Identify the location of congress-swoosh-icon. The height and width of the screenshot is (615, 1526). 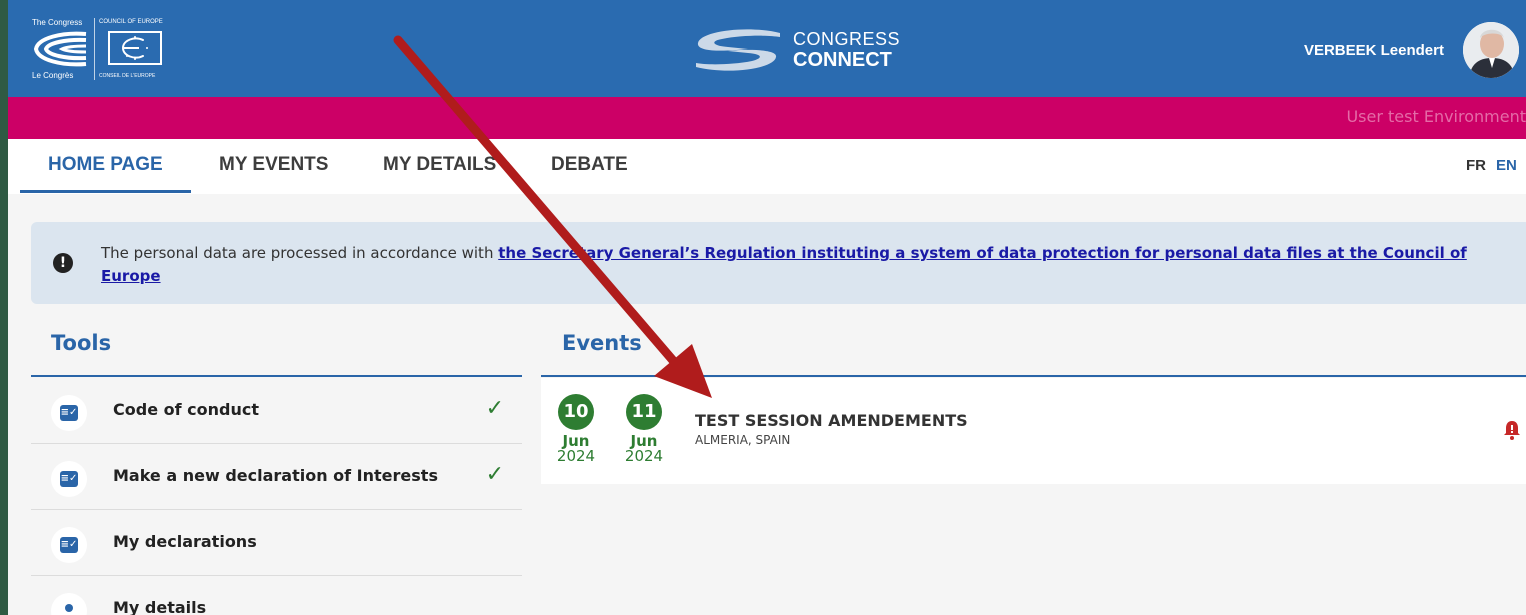
(60, 49).